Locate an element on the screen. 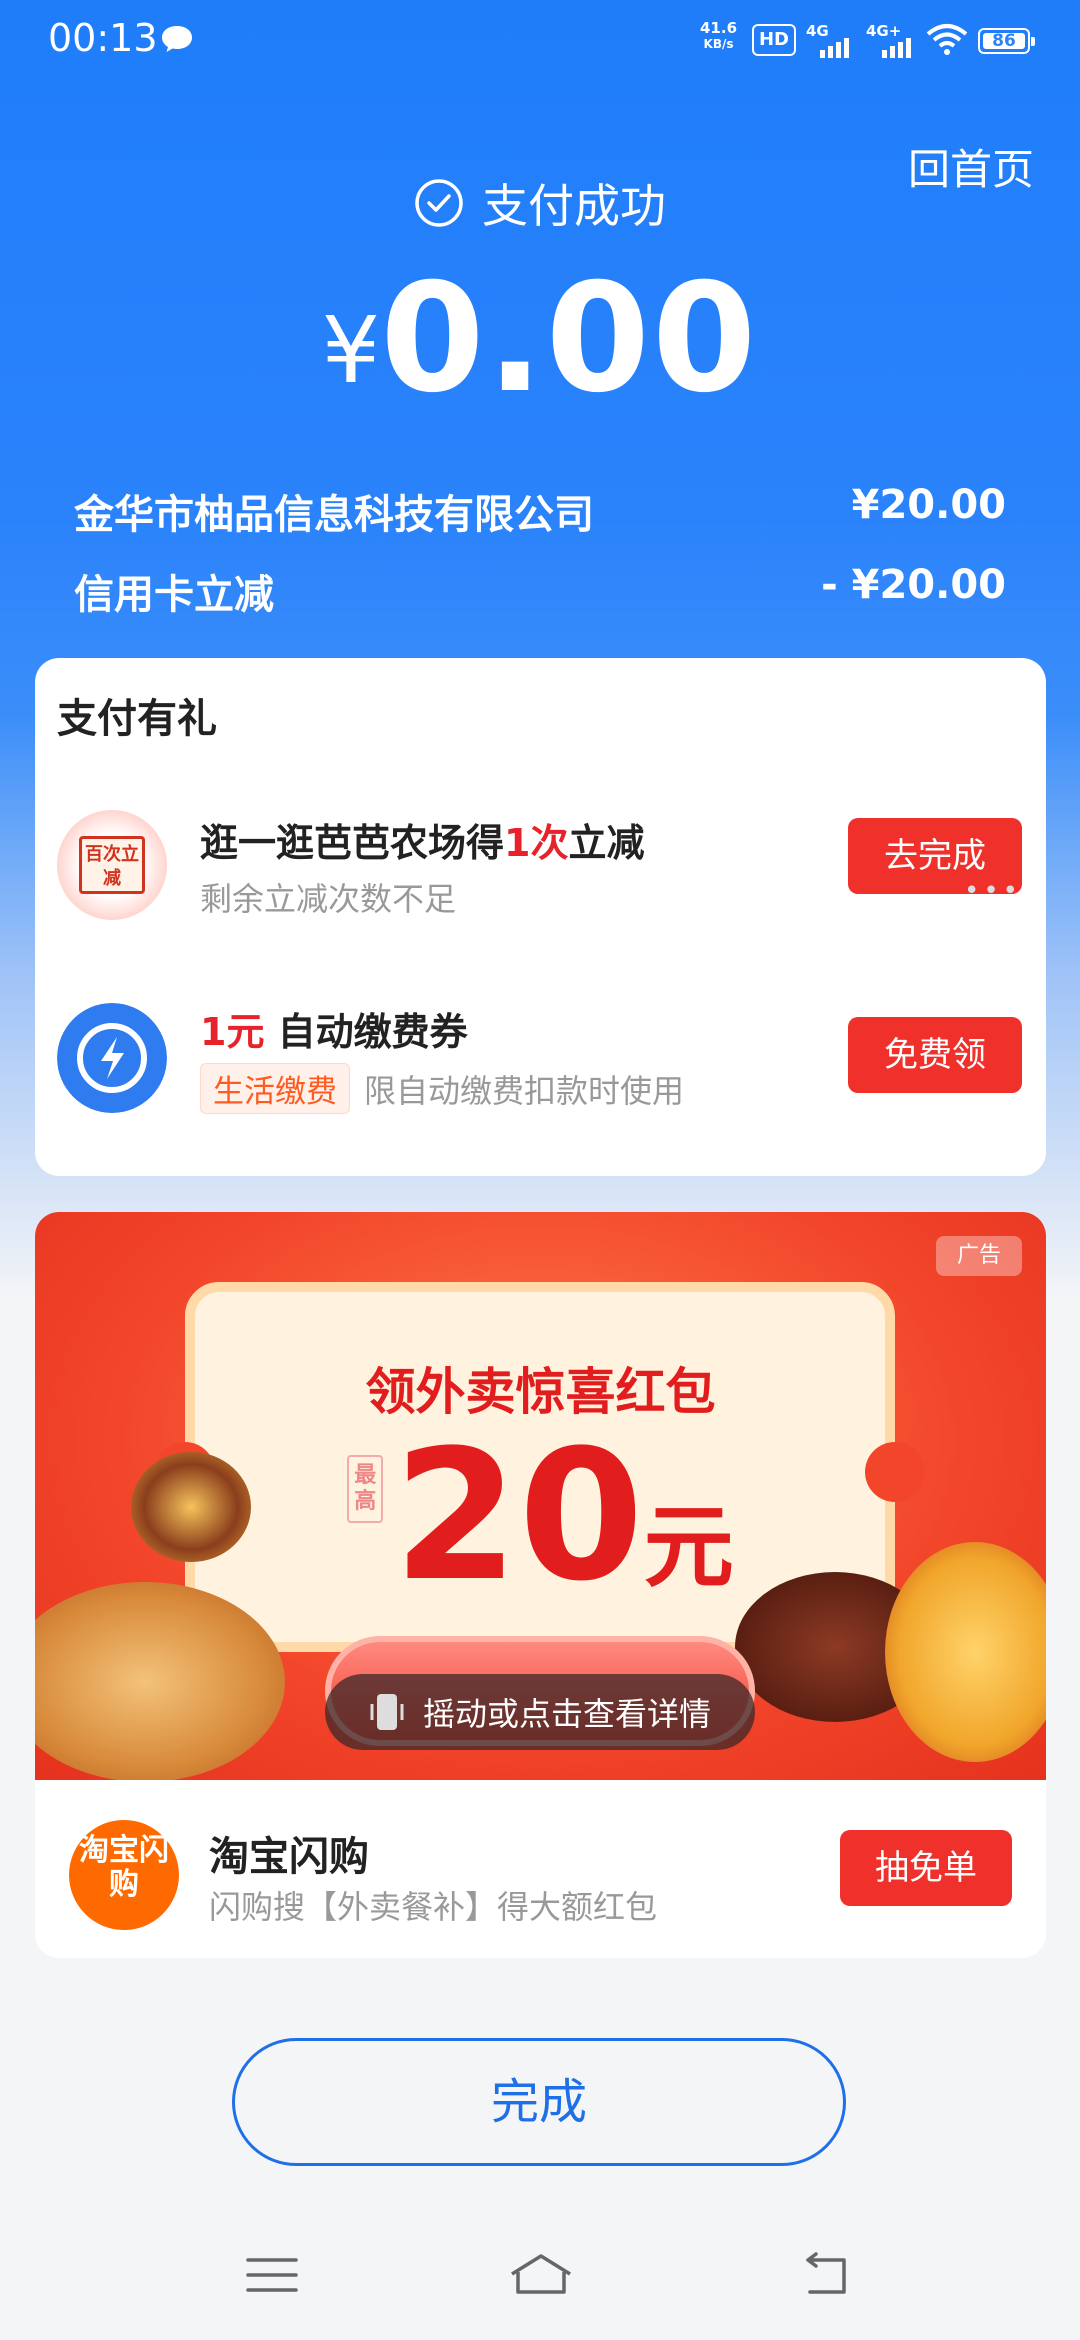 This screenshot has width=1080, height=2340. home-icon is located at coordinates (541, 2275).